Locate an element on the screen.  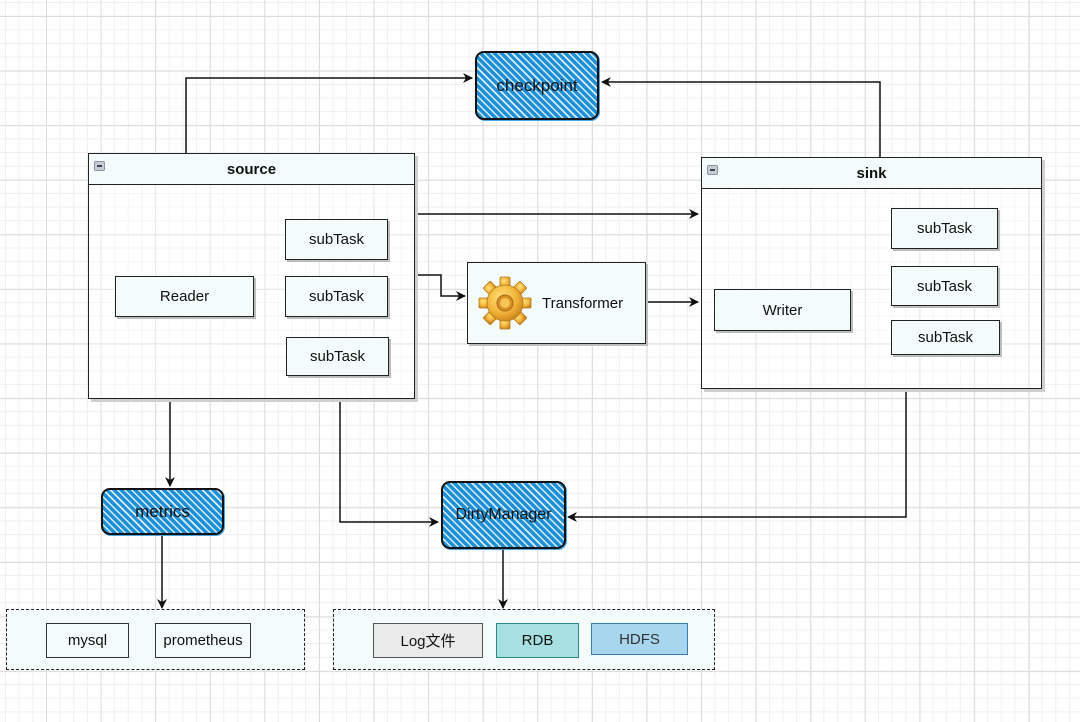
log-file-label: Log文件 is located at coordinates (428, 641).